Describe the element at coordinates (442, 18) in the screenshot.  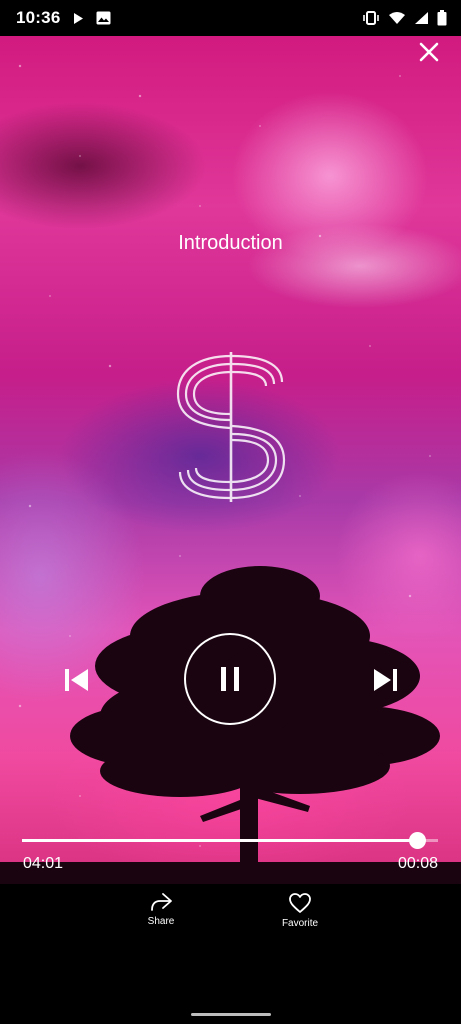
I see `battery-icon` at that location.